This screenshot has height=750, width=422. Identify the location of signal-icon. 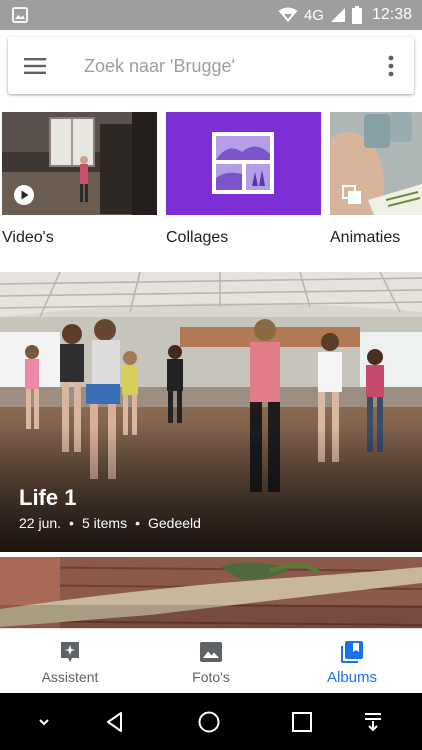
(337, 15).